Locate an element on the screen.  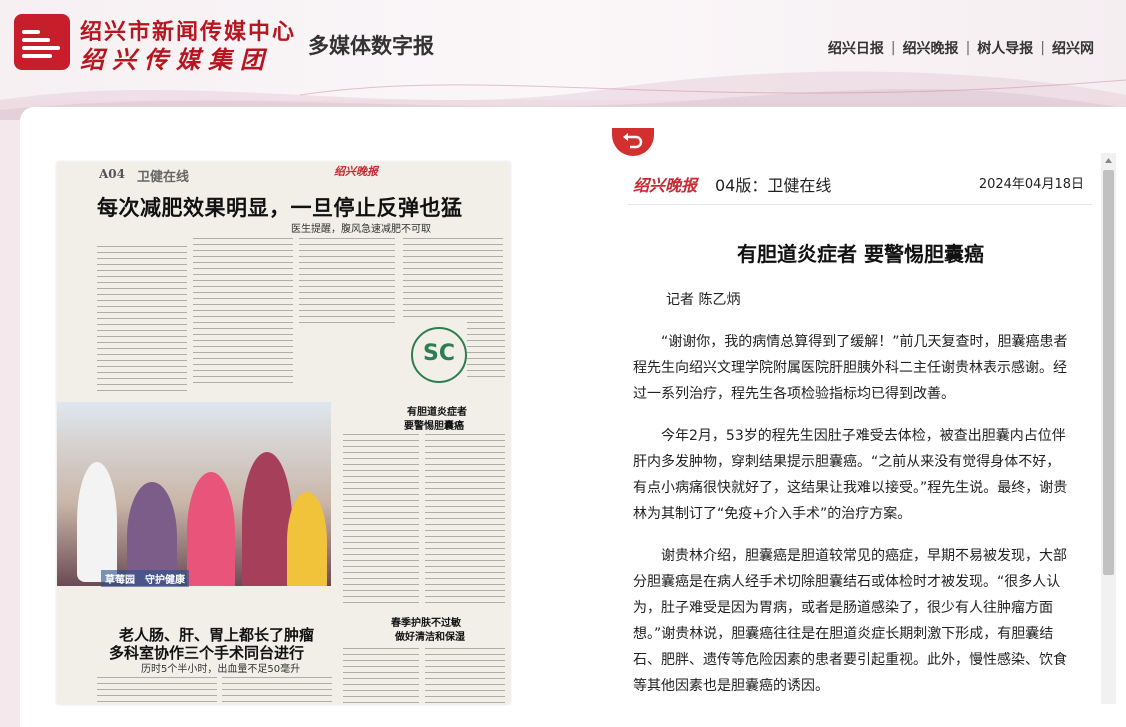
article-date: 2024年04月18日 is located at coordinates (1031, 184).